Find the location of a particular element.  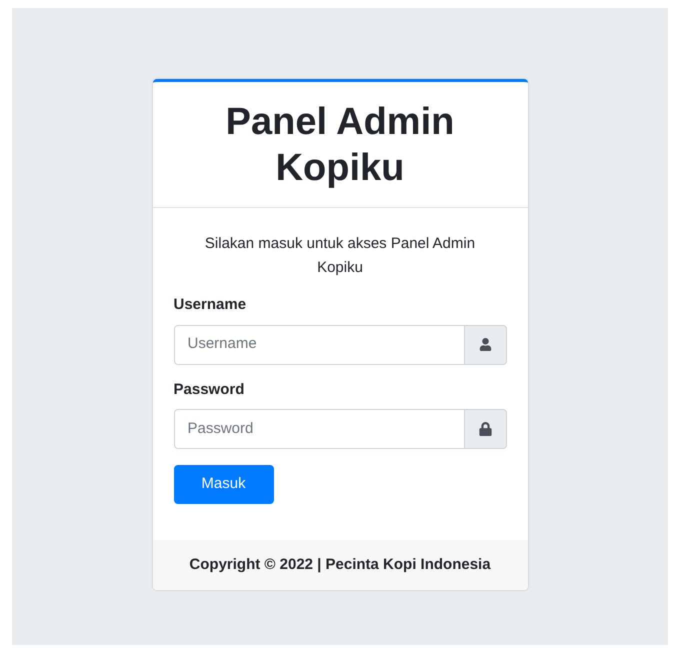

user-icon is located at coordinates (485, 344).